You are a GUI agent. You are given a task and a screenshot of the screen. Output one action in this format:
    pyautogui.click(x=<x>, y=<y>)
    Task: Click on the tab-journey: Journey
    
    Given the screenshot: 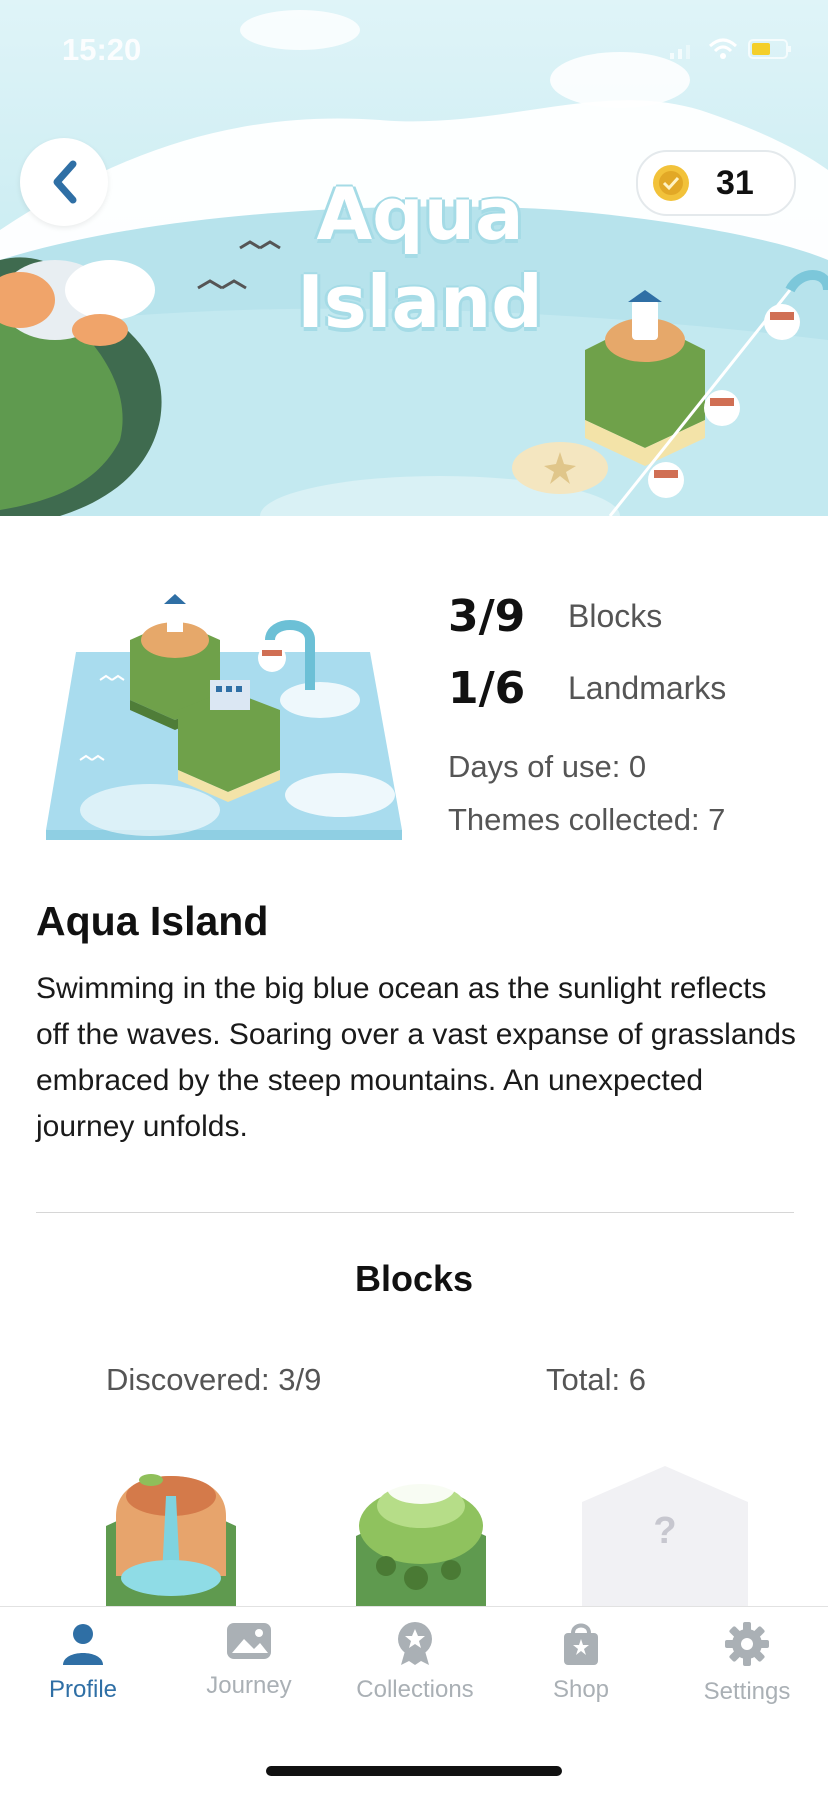 What is the action you would take?
    pyautogui.click(x=249, y=1660)
    